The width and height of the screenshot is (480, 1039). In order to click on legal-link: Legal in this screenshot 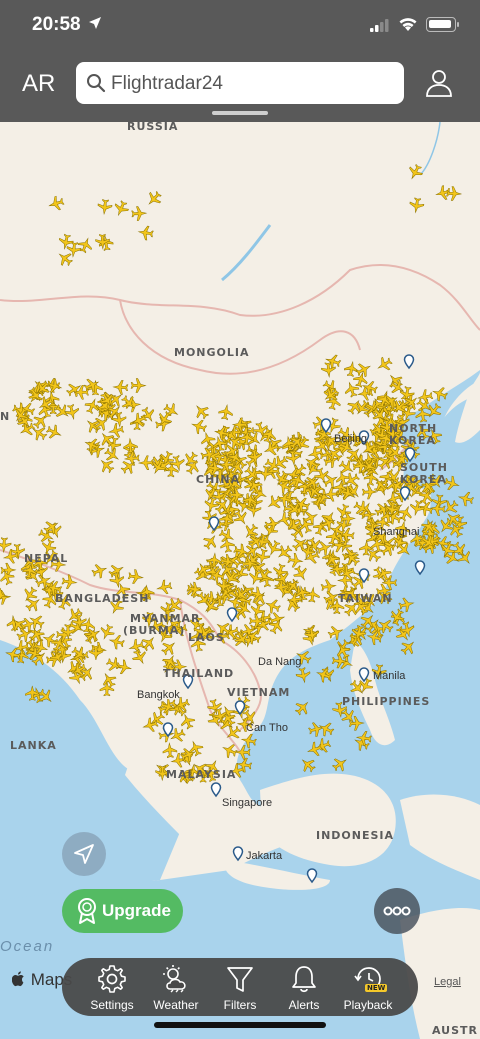, I will do `click(447, 982)`.